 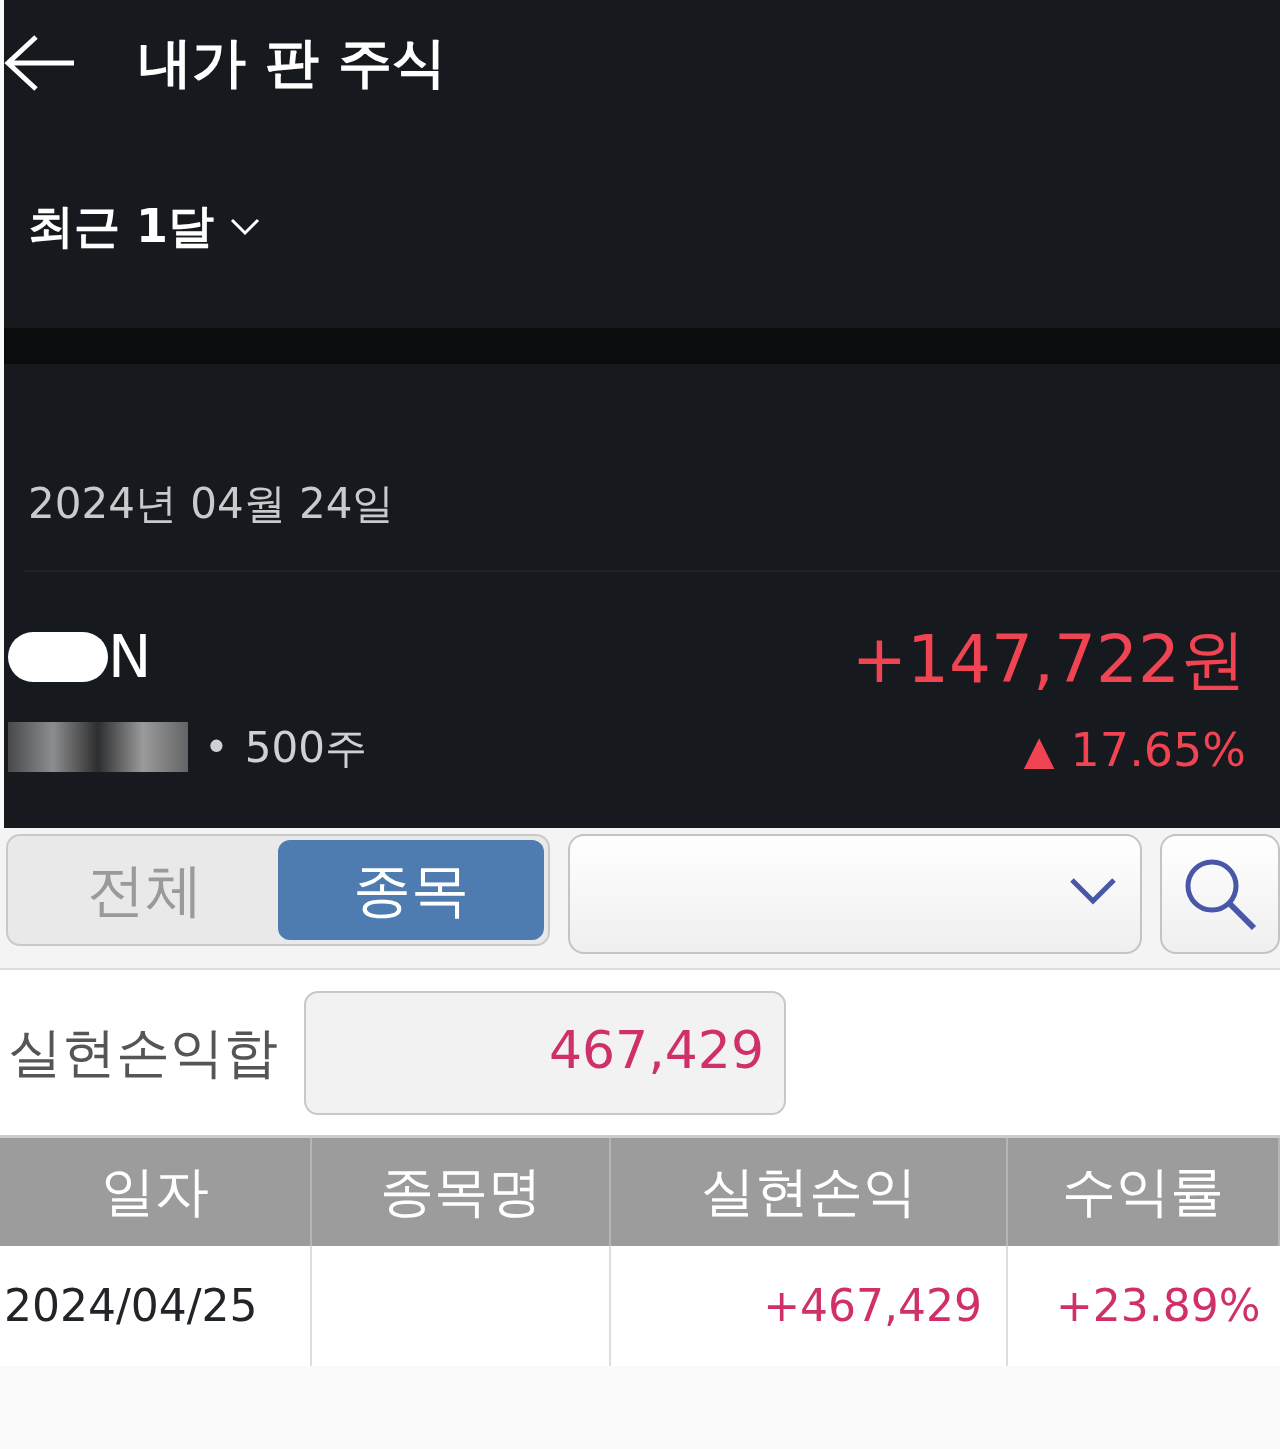 What do you see at coordinates (305, 747) in the screenshot?
I see `share-count: 500주` at bounding box center [305, 747].